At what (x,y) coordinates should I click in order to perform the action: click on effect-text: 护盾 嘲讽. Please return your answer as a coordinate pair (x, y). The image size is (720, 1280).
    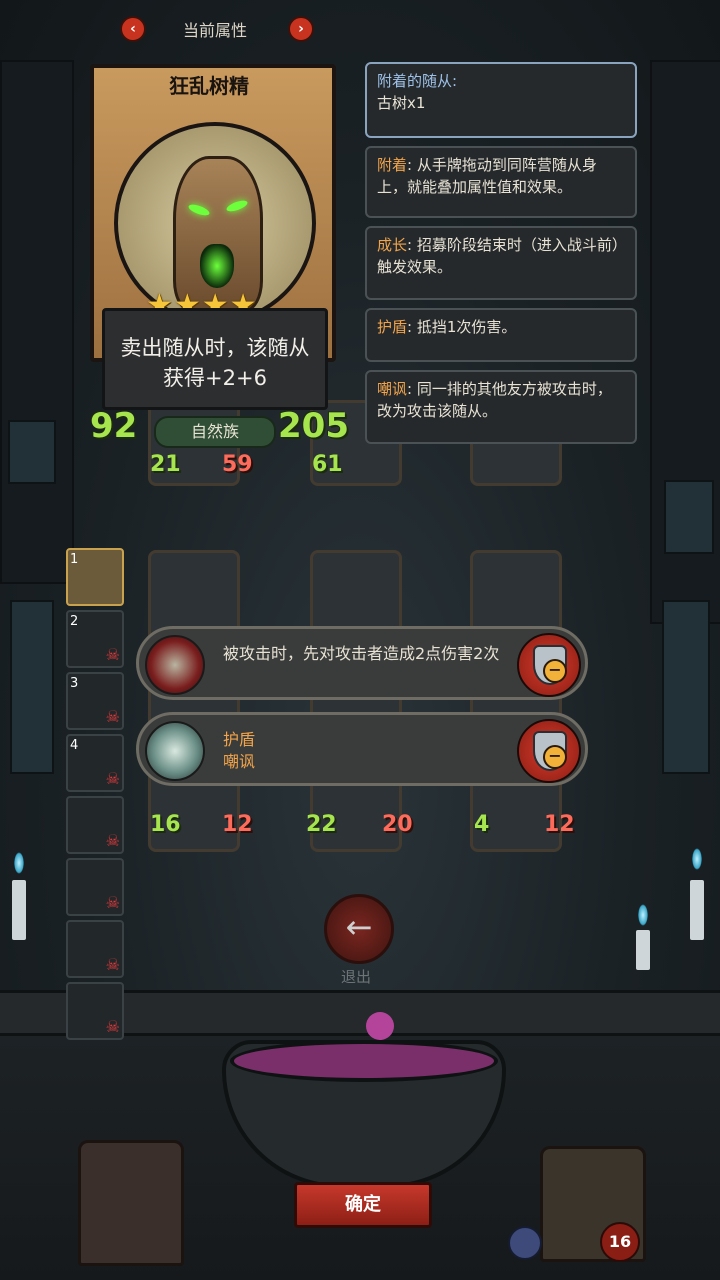
    Looking at the image, I should click on (239, 750).